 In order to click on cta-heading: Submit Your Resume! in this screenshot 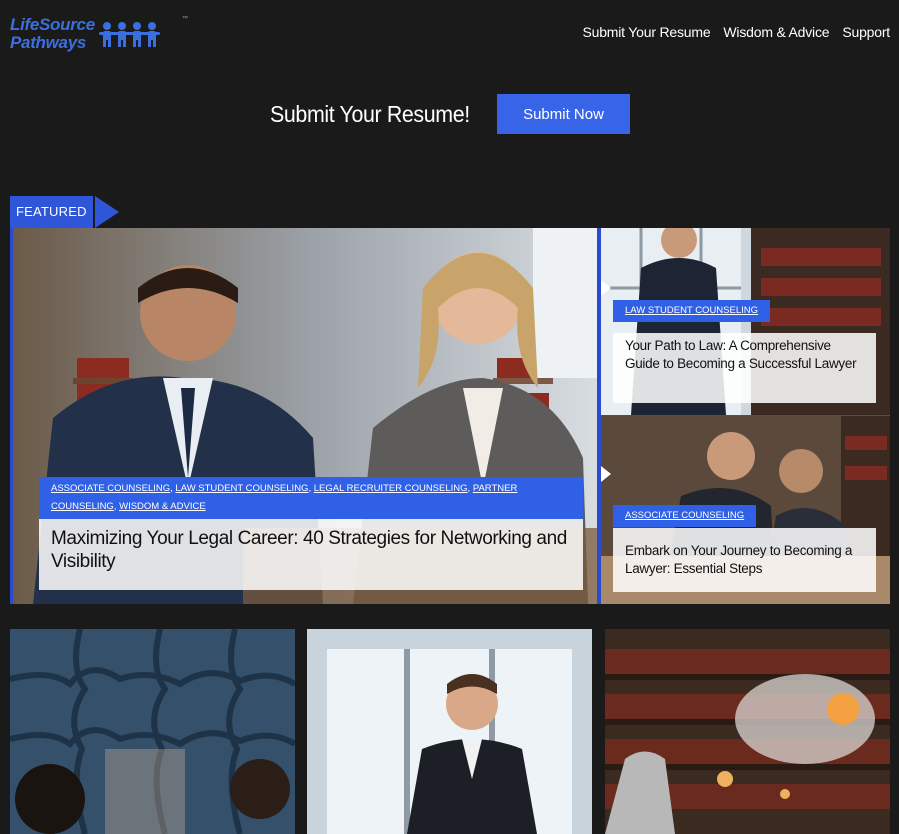, I will do `click(370, 113)`.